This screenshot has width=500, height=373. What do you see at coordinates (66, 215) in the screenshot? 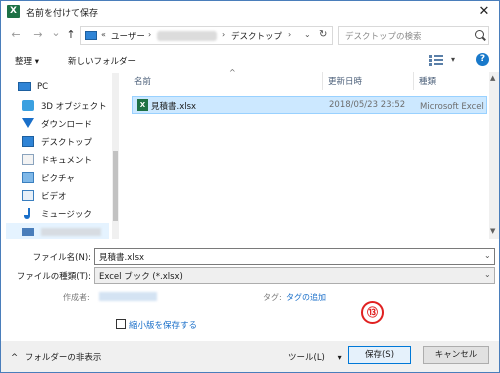
I see `sidebar-item-label: ミュージック` at bounding box center [66, 215].